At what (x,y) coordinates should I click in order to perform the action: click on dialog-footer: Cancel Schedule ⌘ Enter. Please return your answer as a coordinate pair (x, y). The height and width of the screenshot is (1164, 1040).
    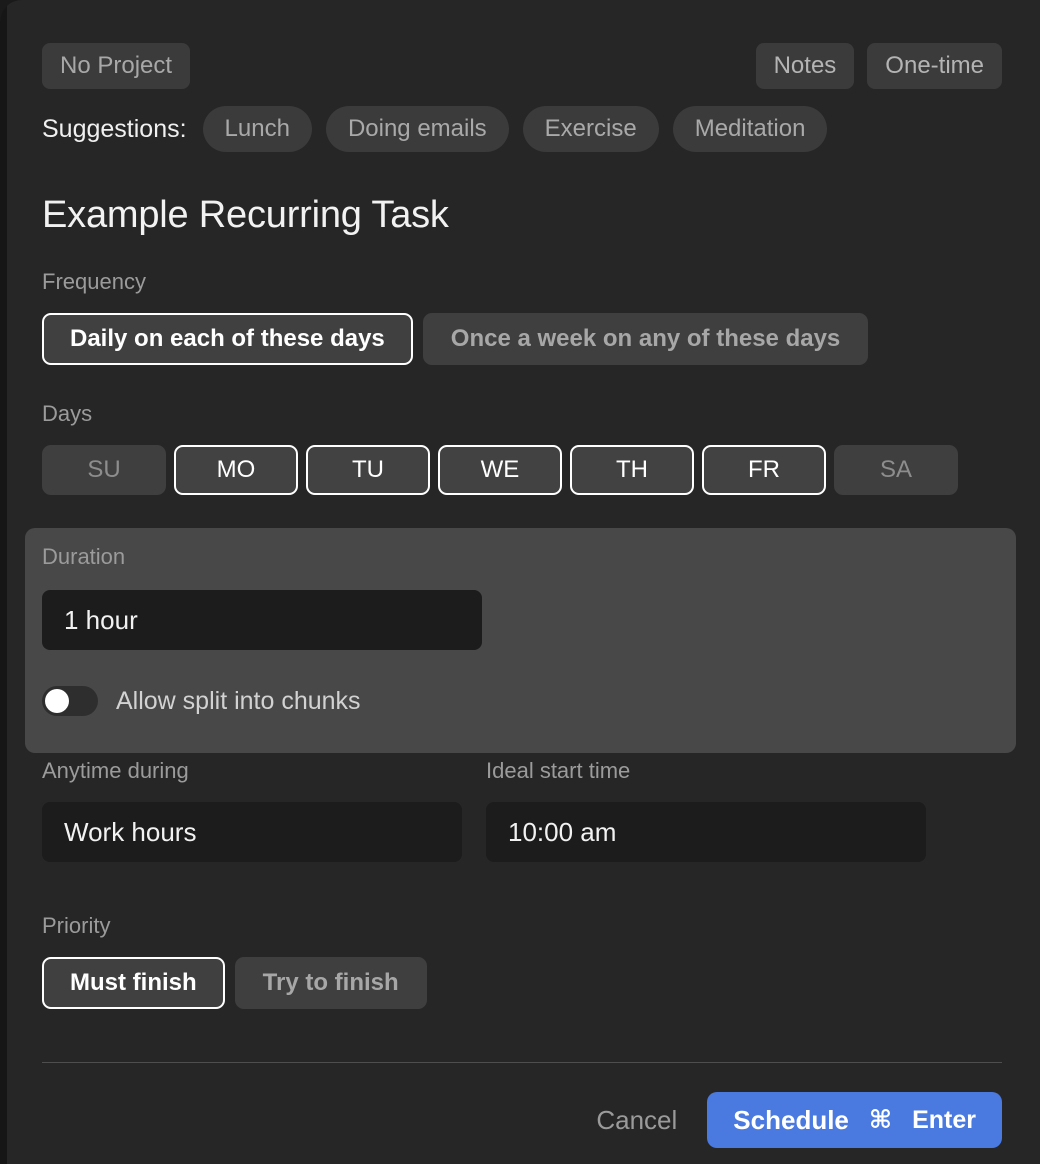
    Looking at the image, I should click on (522, 1120).